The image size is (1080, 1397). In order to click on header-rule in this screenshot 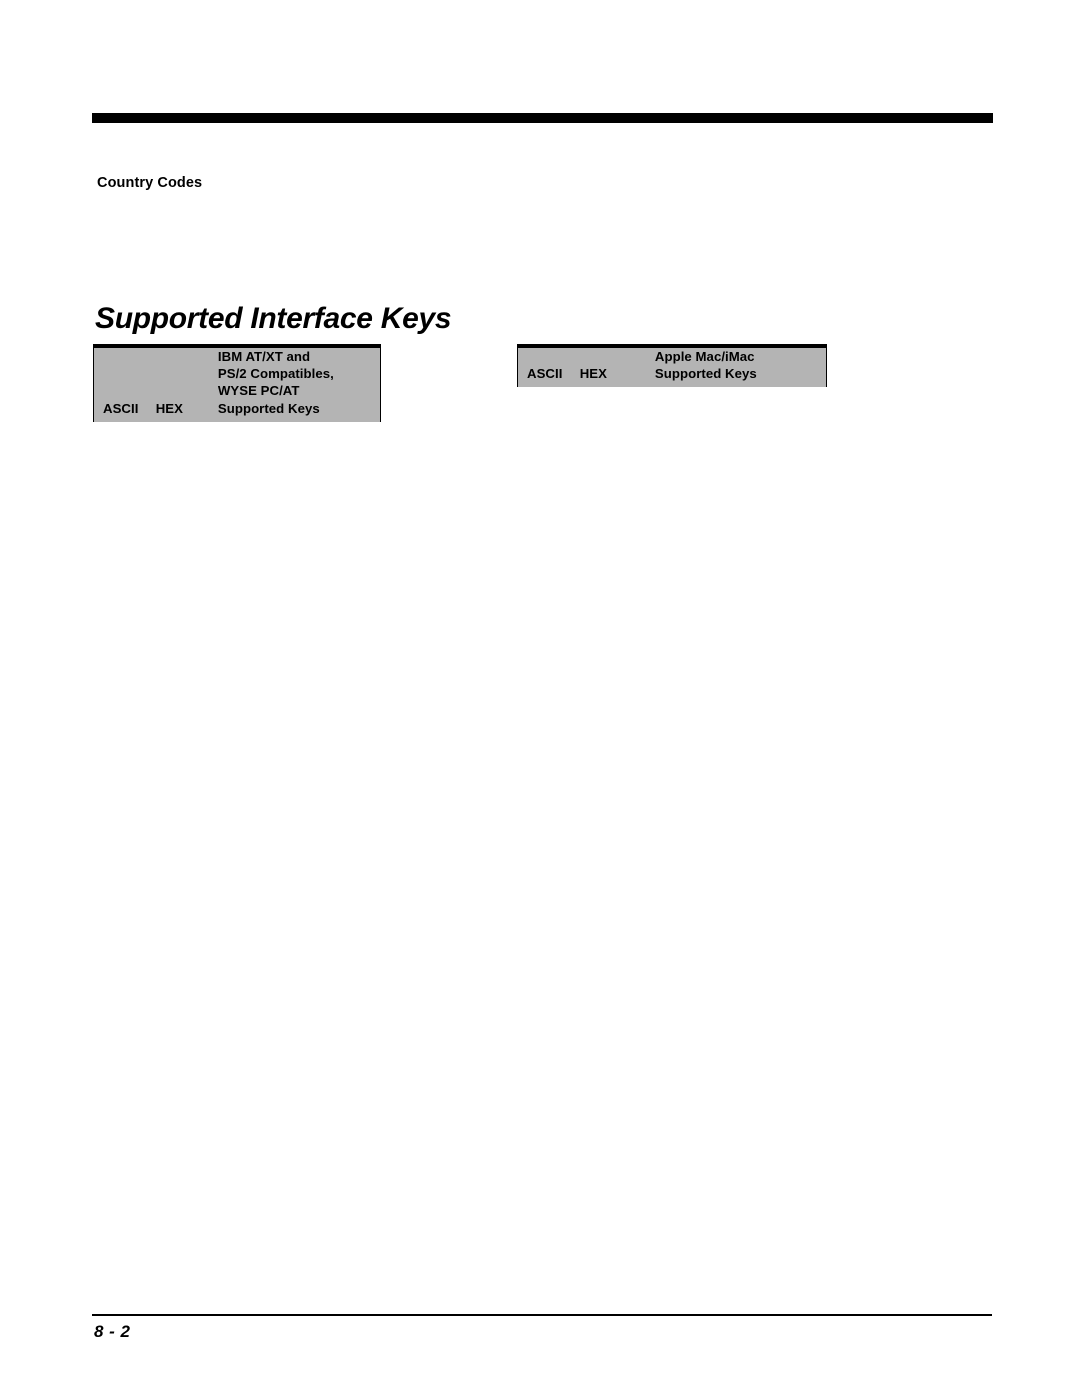, I will do `click(542, 118)`.